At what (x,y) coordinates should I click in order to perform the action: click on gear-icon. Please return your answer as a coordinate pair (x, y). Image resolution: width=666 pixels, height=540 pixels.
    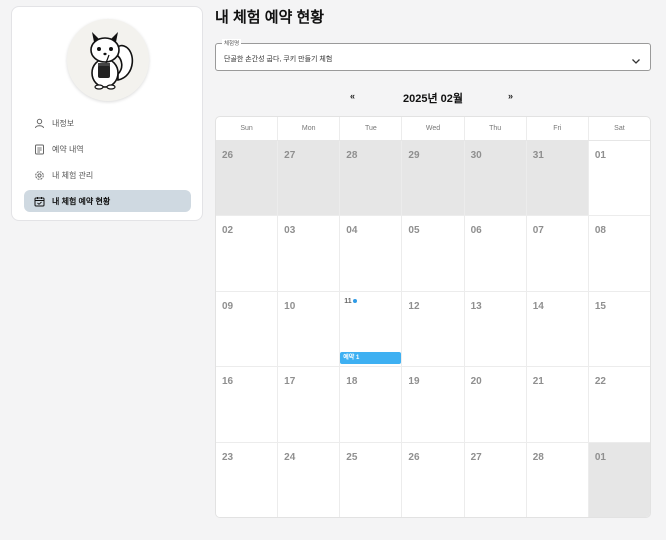
    Looking at the image, I should click on (39, 175).